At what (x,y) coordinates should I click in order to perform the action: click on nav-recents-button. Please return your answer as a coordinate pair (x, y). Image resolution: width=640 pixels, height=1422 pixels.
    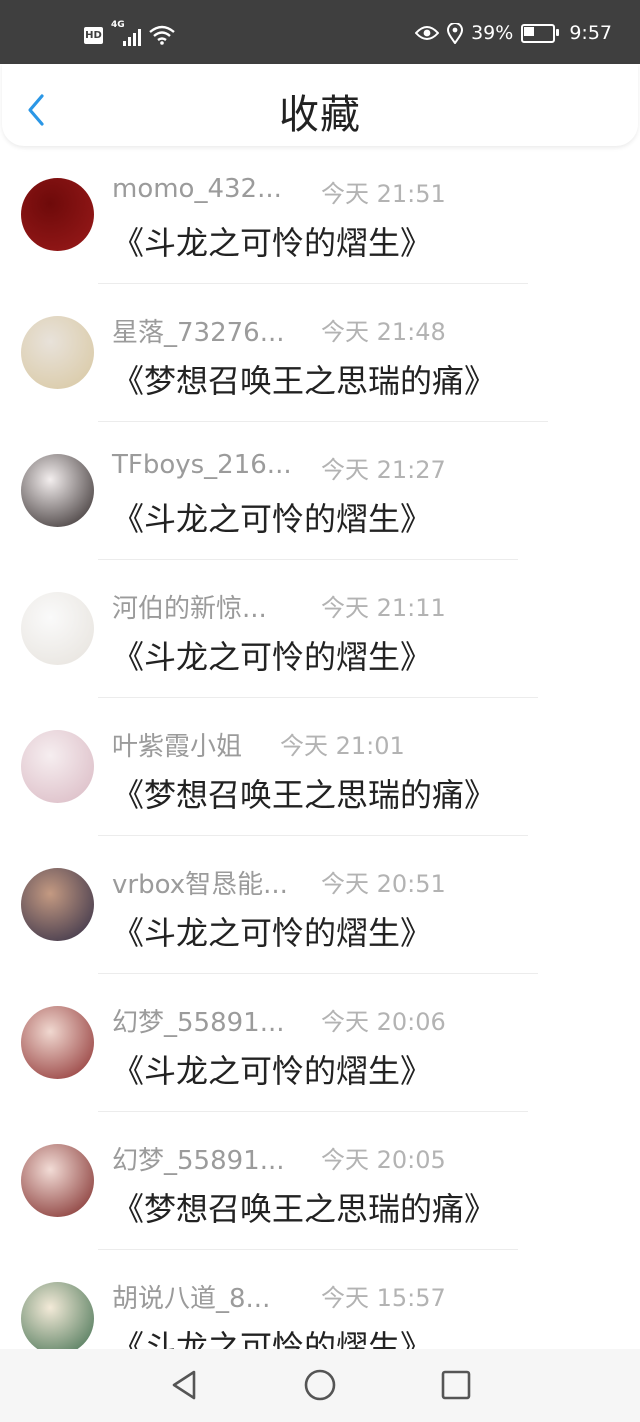
    Looking at the image, I should click on (456, 1385).